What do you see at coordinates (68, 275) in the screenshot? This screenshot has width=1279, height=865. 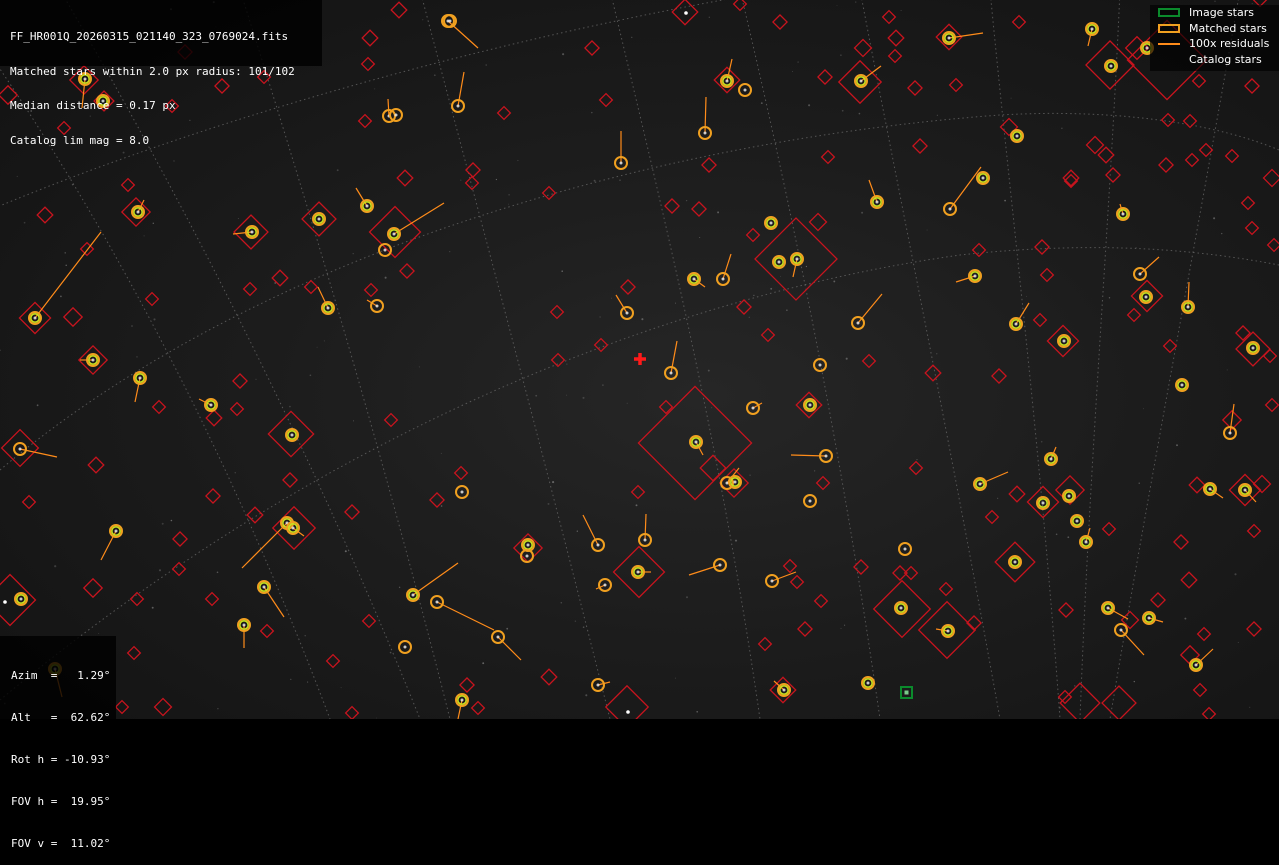 I see `residual-vector` at bounding box center [68, 275].